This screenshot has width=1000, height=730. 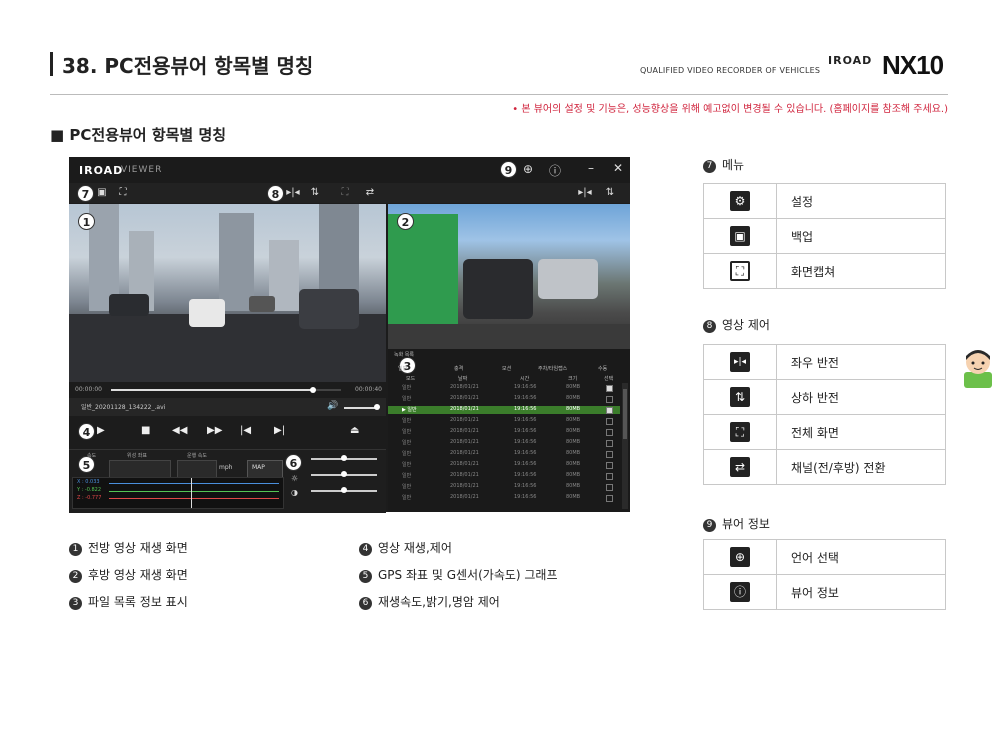 What do you see at coordinates (344, 474) in the screenshot?
I see `brightness-slider-handle` at bounding box center [344, 474].